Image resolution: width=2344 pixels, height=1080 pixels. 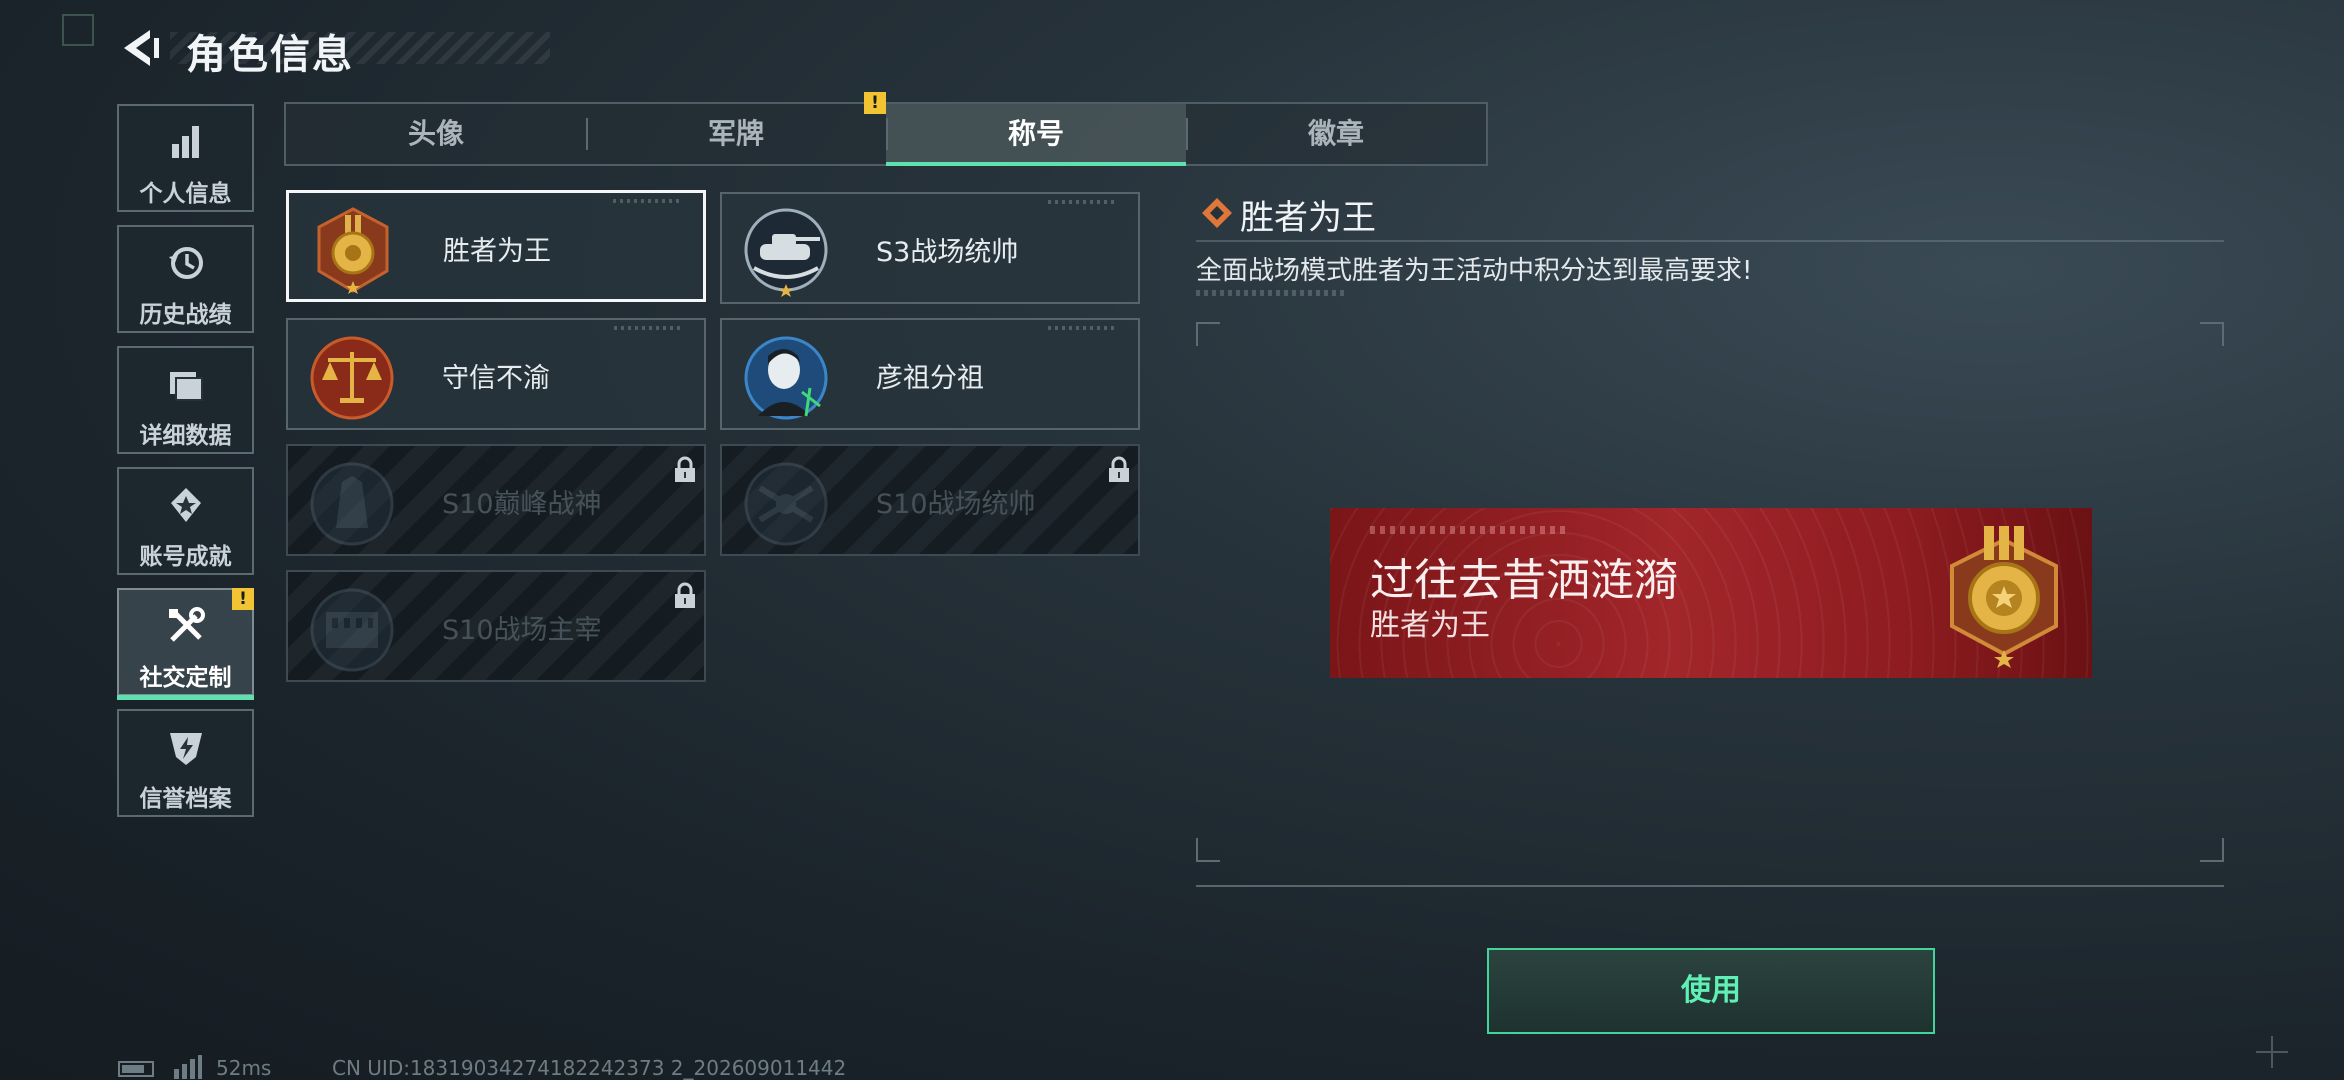 I want to click on colosseum-emblem-icon, so click(x=352, y=630).